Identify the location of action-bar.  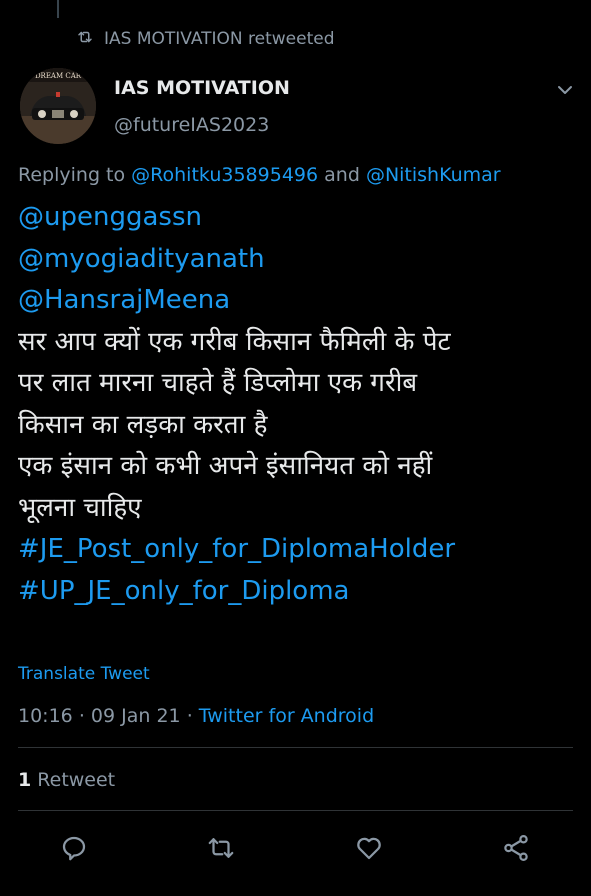
(295, 848).